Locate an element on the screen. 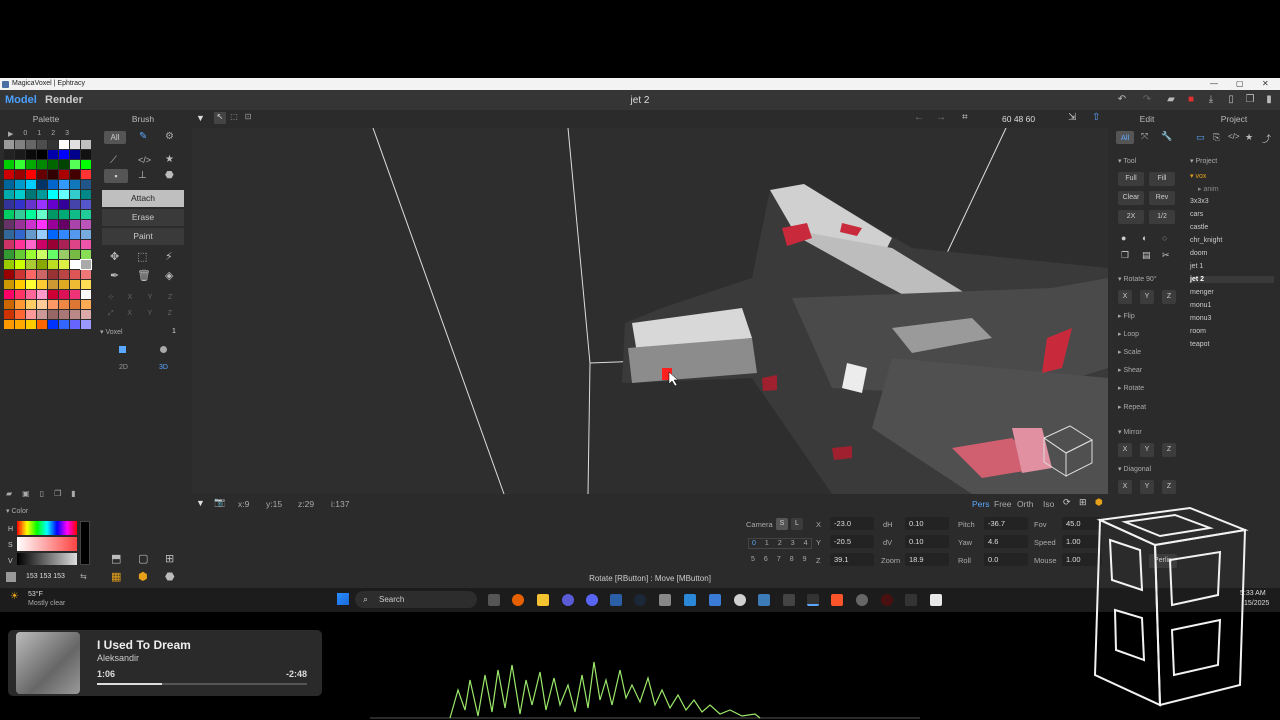  face-brush-icon: ⊥ is located at coordinates (142, 175).